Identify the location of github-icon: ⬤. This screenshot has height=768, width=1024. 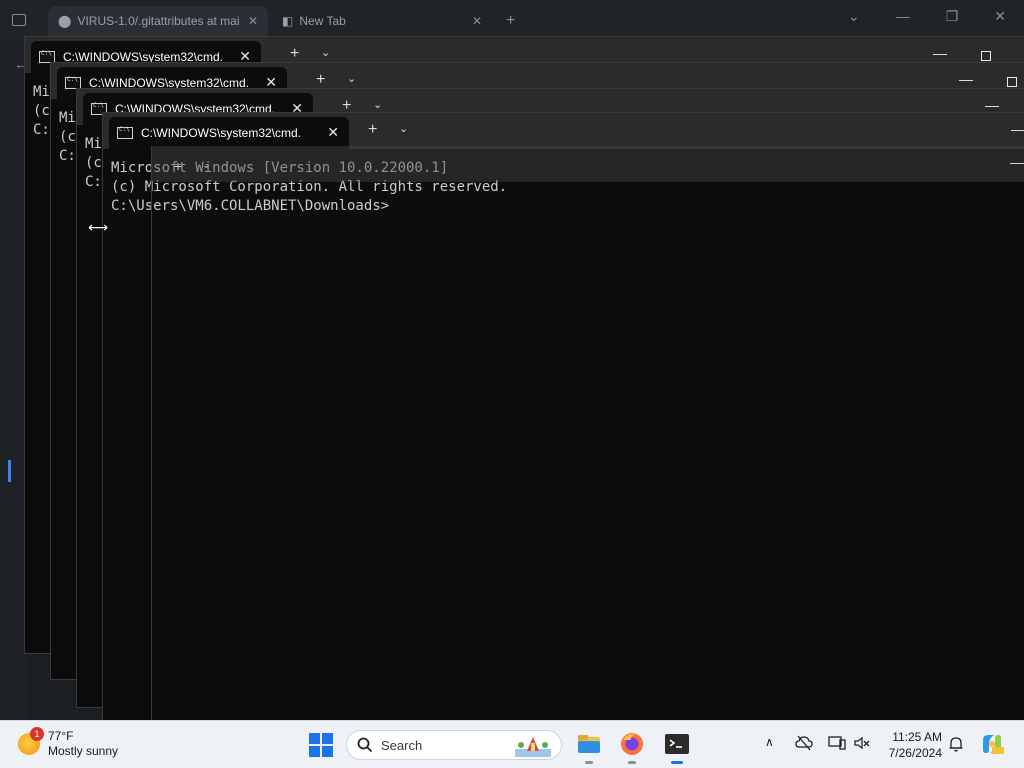
(65, 21).